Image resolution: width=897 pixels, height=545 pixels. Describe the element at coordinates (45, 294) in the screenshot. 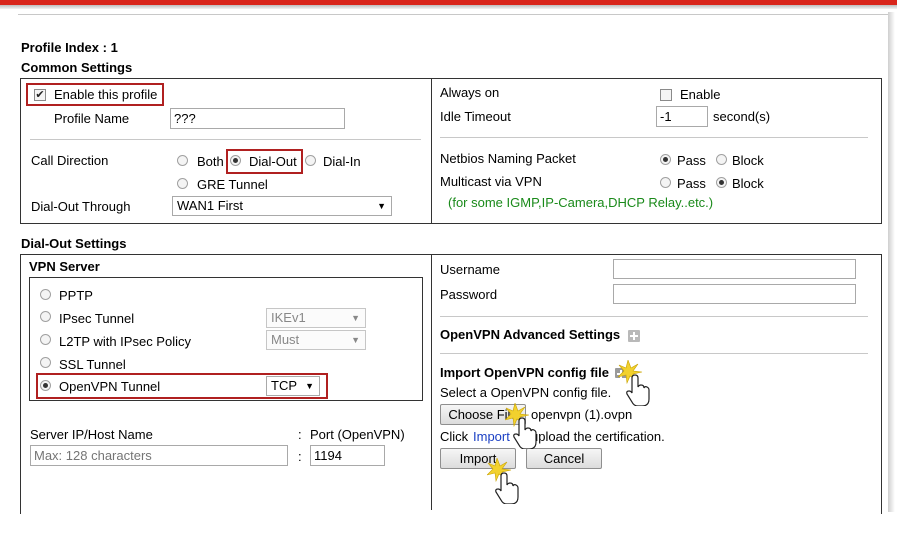

I see `vpn-pptp-radio` at that location.